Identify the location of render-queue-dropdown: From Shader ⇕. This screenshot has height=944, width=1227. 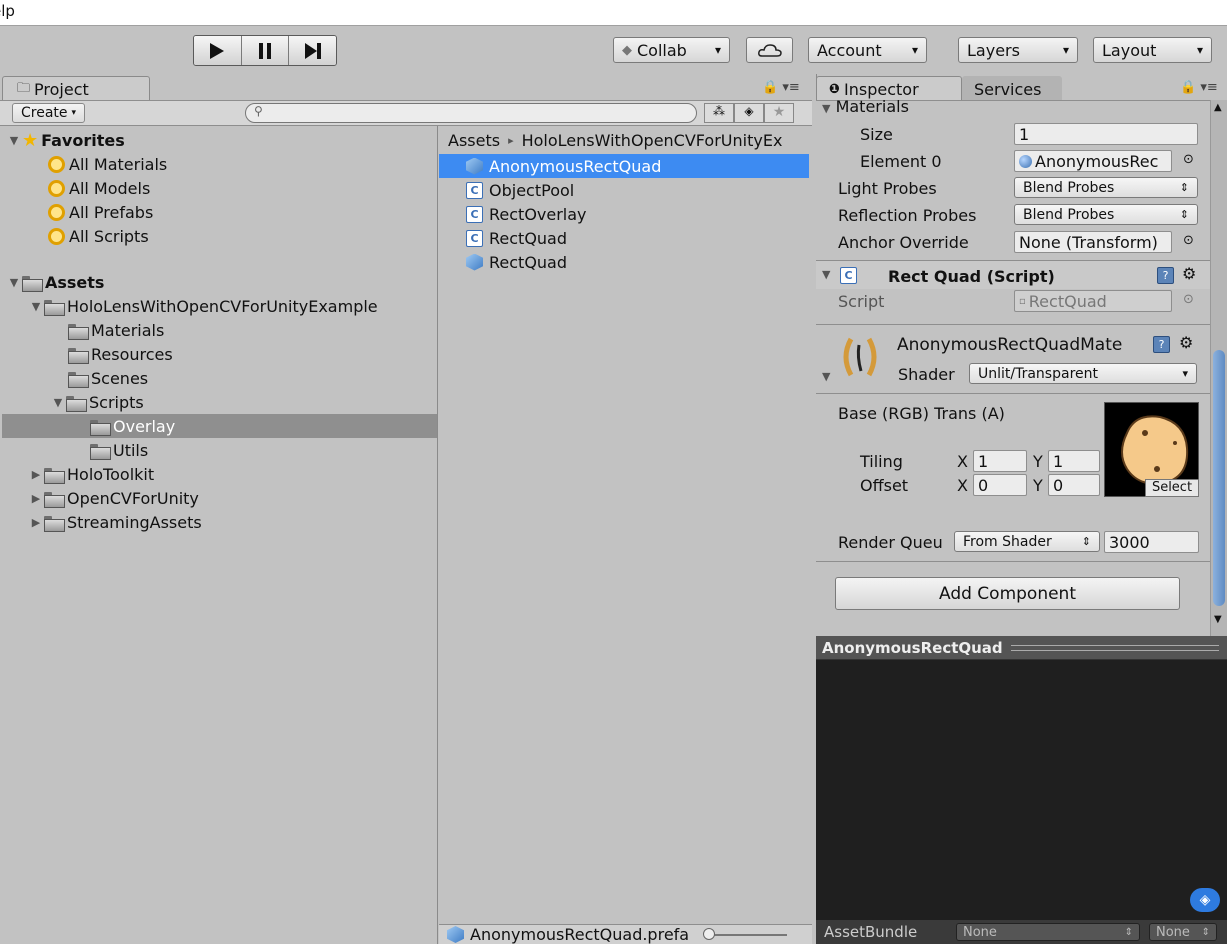
(1027, 541).